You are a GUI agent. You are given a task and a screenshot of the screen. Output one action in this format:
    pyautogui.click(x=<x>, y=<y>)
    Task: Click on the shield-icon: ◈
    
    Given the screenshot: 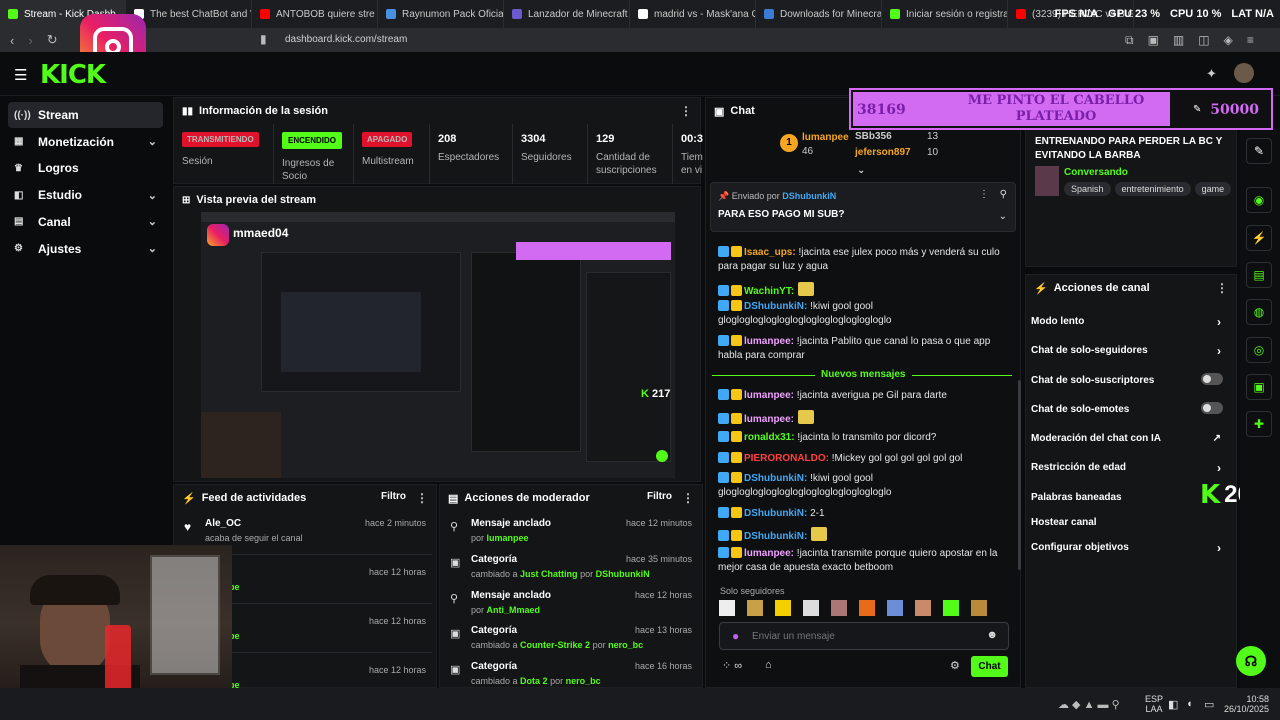 What is the action you would take?
    pyautogui.click(x=1228, y=40)
    